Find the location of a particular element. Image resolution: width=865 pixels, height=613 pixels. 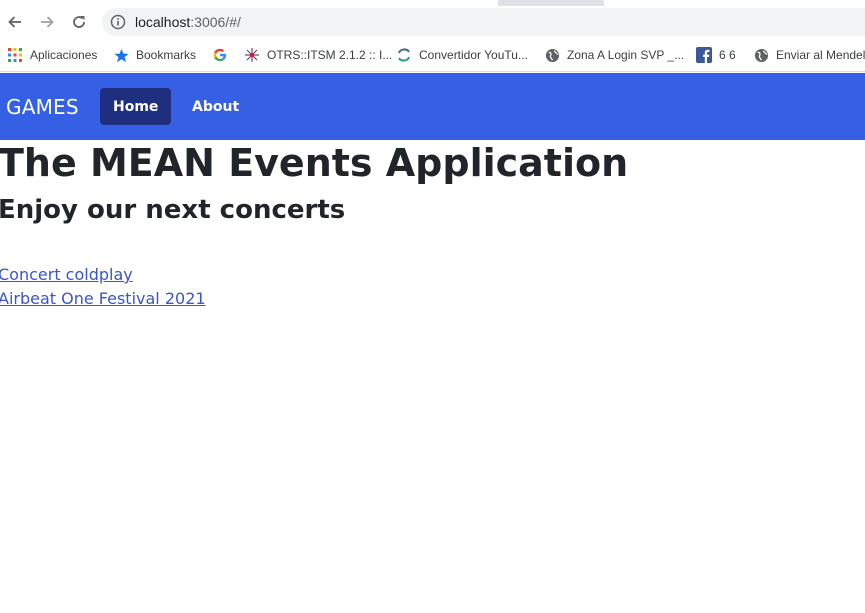

bookmark-mendeley: Enviar al Mendele is located at coordinates (809, 55).